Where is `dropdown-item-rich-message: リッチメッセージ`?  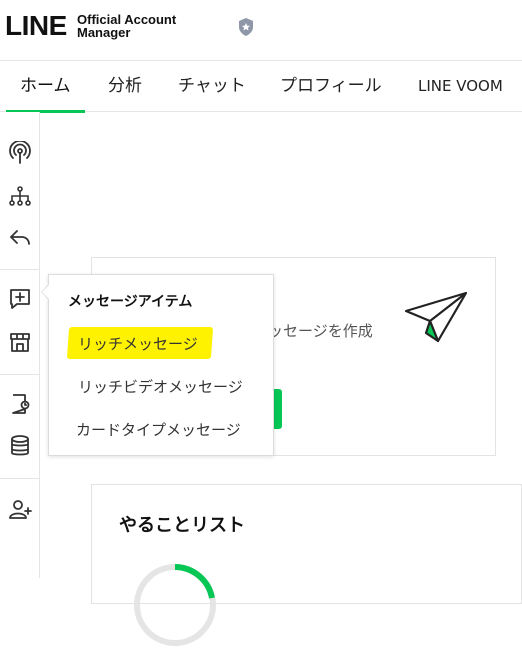 dropdown-item-rich-message: リッチメッセージ is located at coordinates (138, 343).